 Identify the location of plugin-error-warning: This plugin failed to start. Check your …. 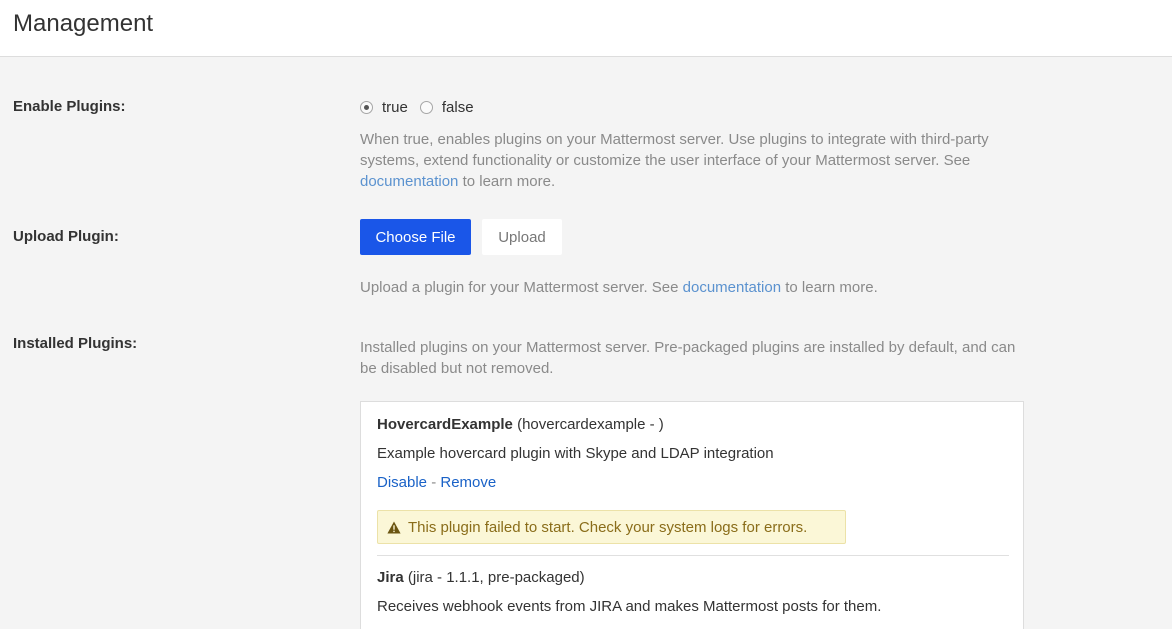
(611, 527).